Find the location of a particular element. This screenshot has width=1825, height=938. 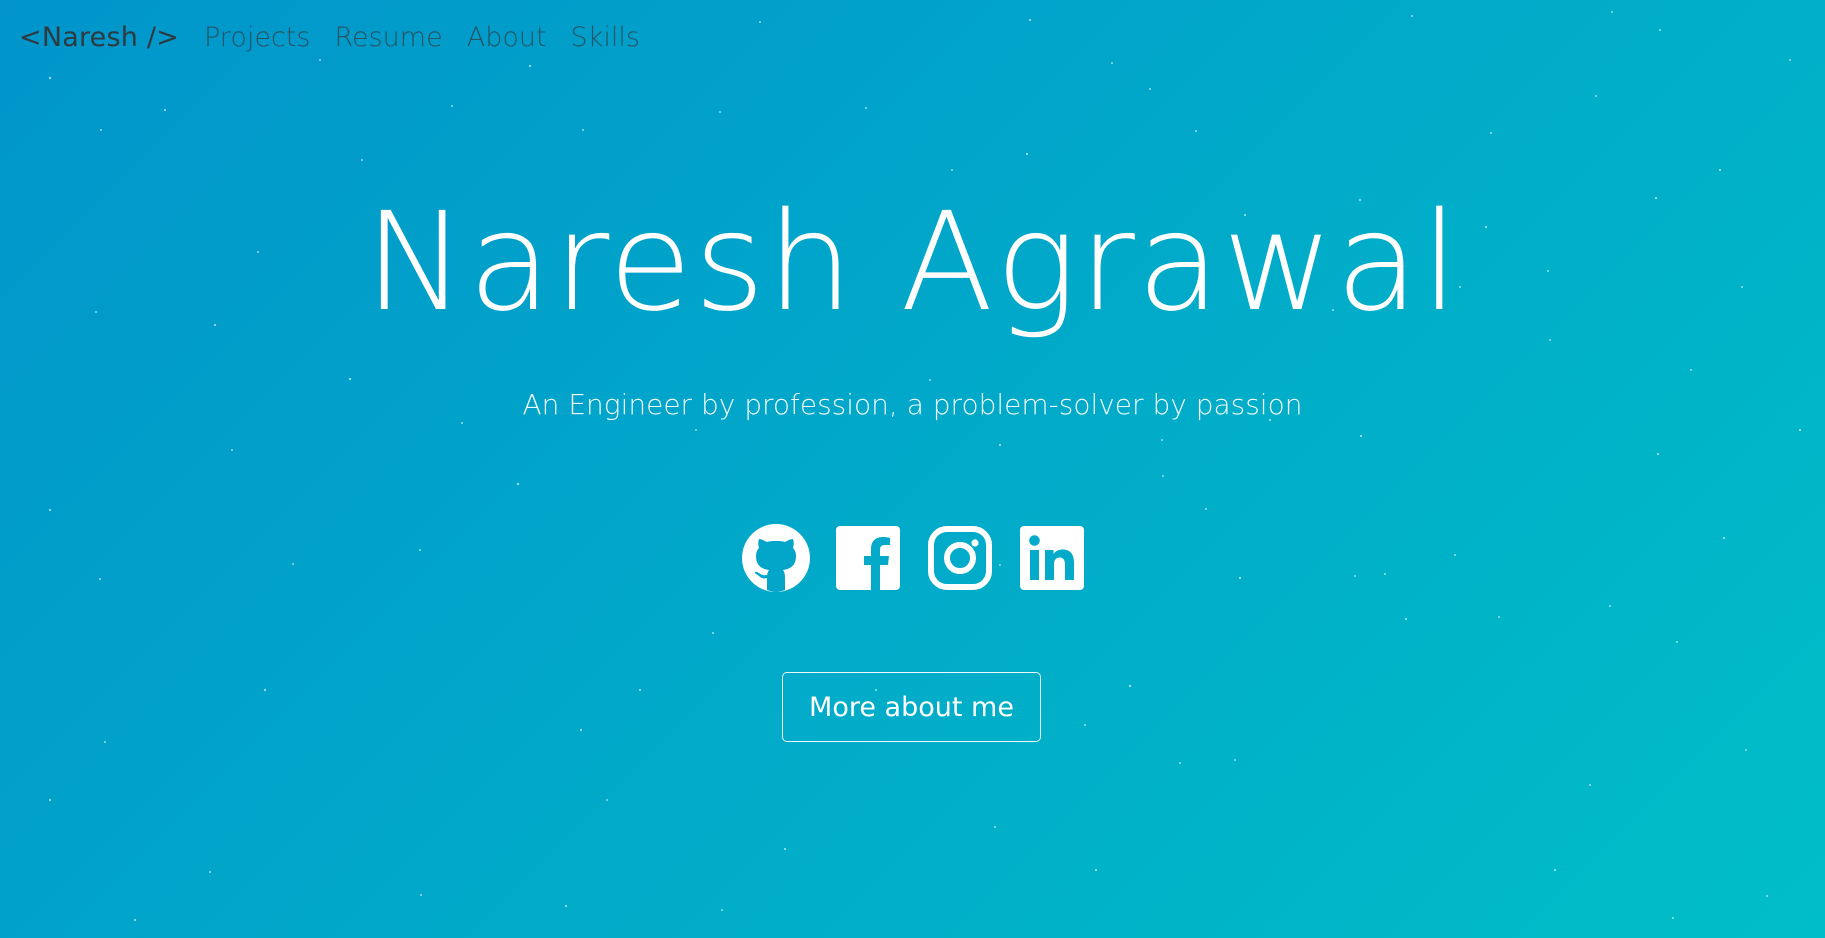

instagram-icon is located at coordinates (960, 558).